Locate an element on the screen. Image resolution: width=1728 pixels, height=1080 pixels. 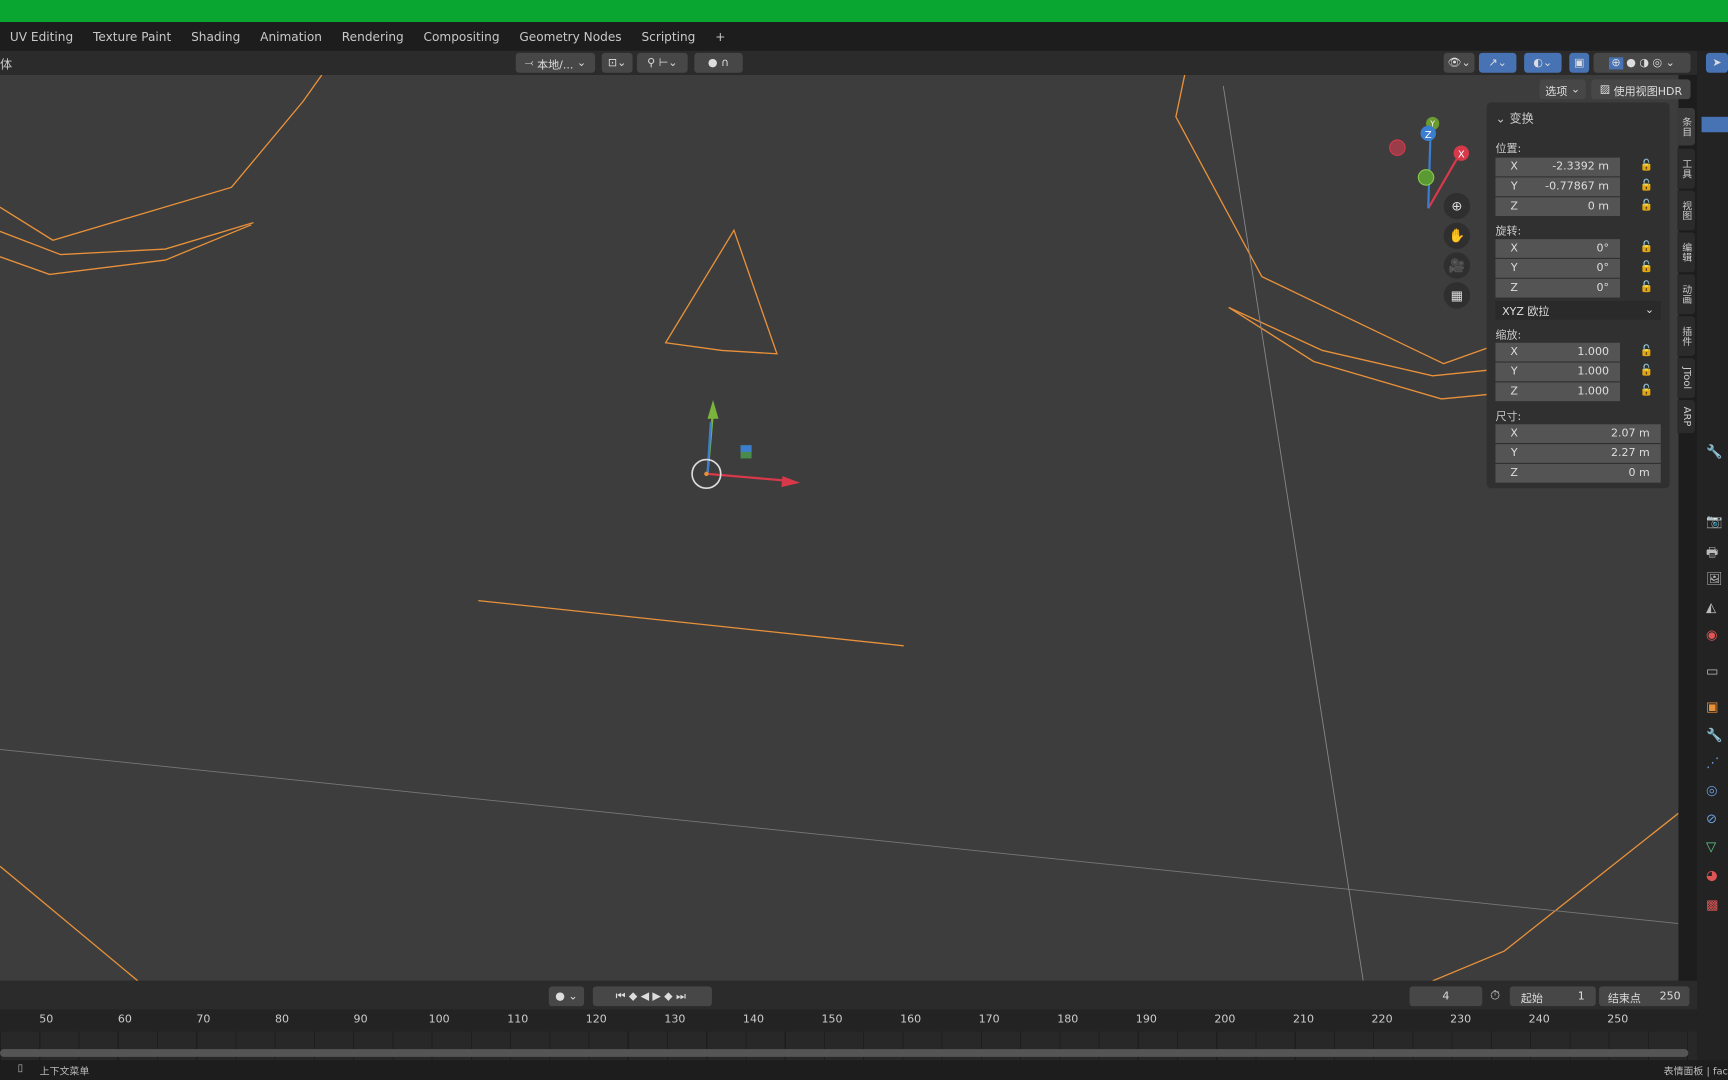
sidebar-tab: 工具 is located at coordinates (1686, 168).